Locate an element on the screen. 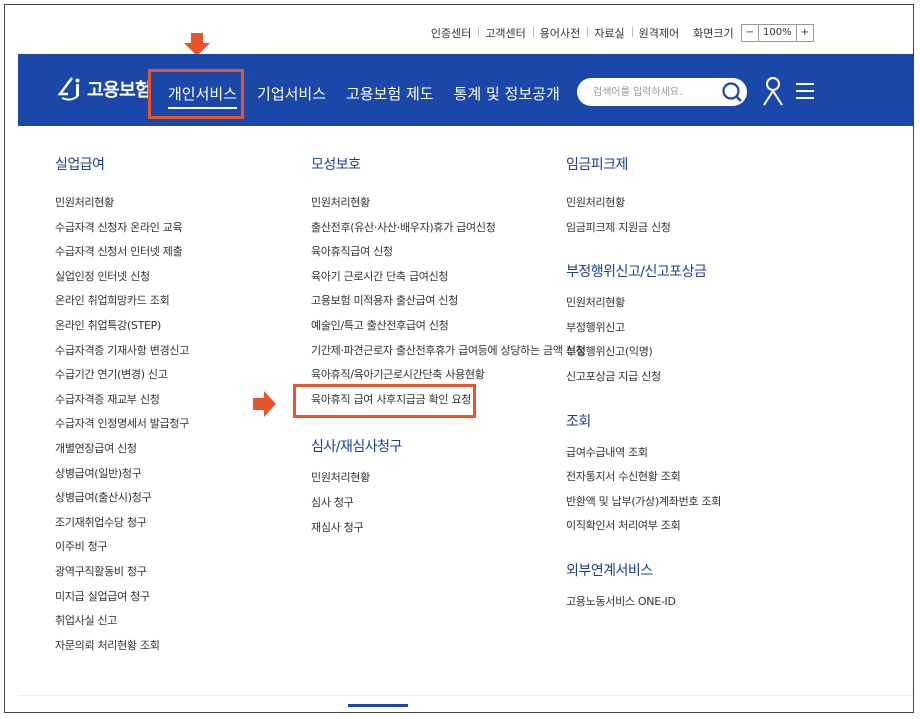 This screenshot has width=920, height=719. site-header: 고용보험 개인서비스 기업서비스 고용보험 제도 통계 및 정보공개 is located at coordinates (465, 90).